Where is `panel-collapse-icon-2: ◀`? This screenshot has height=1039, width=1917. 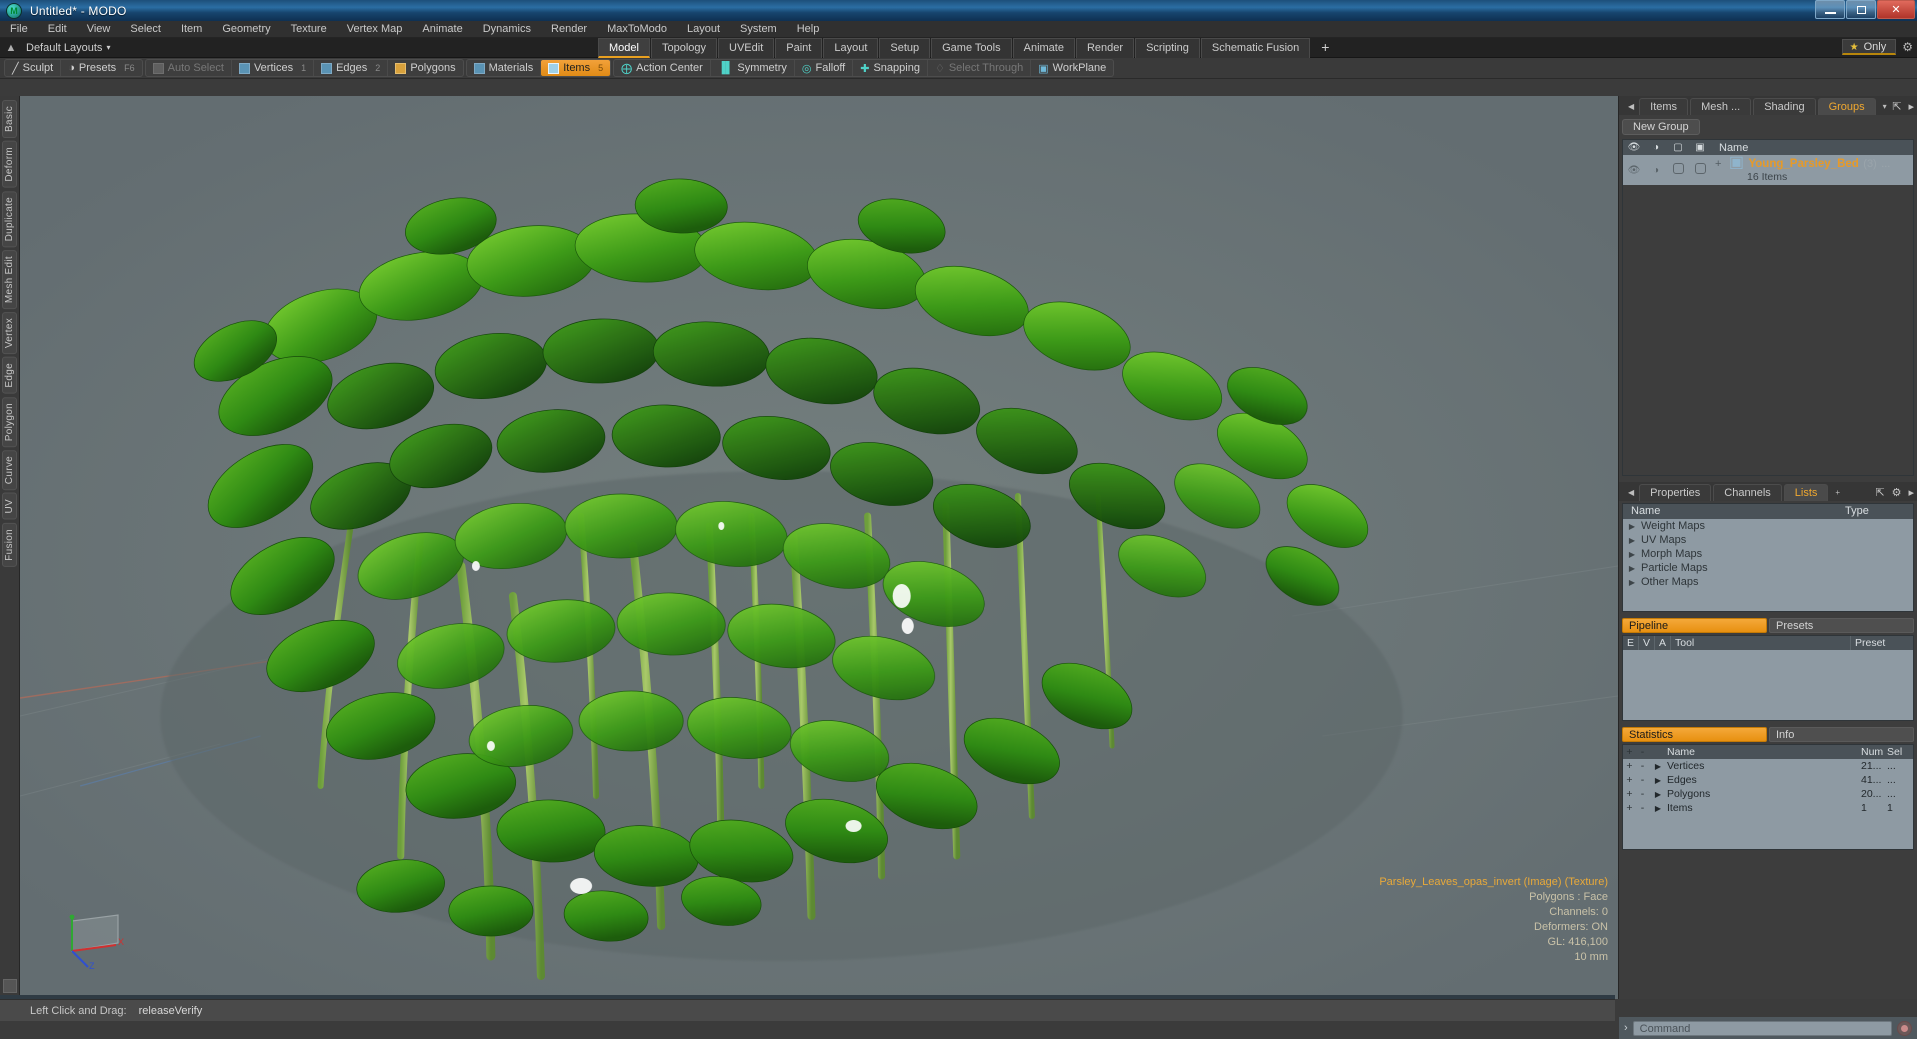 panel-collapse-icon-2: ◀ is located at coordinates (1631, 492).